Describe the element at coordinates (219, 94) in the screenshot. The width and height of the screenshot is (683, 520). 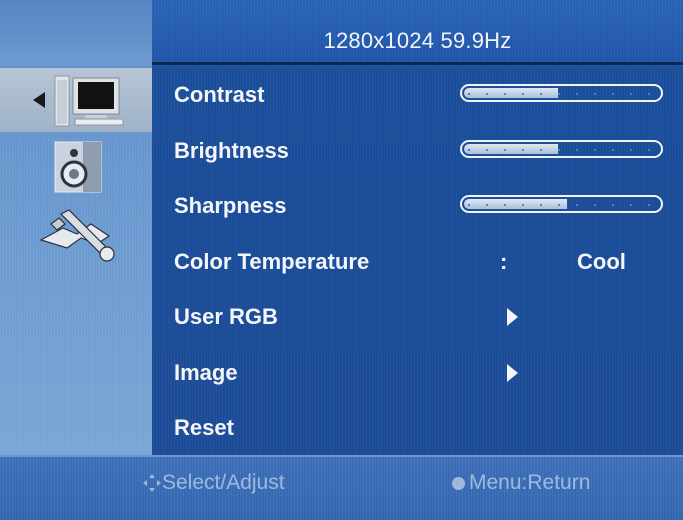
I see `contrast-label: Contrast` at that location.